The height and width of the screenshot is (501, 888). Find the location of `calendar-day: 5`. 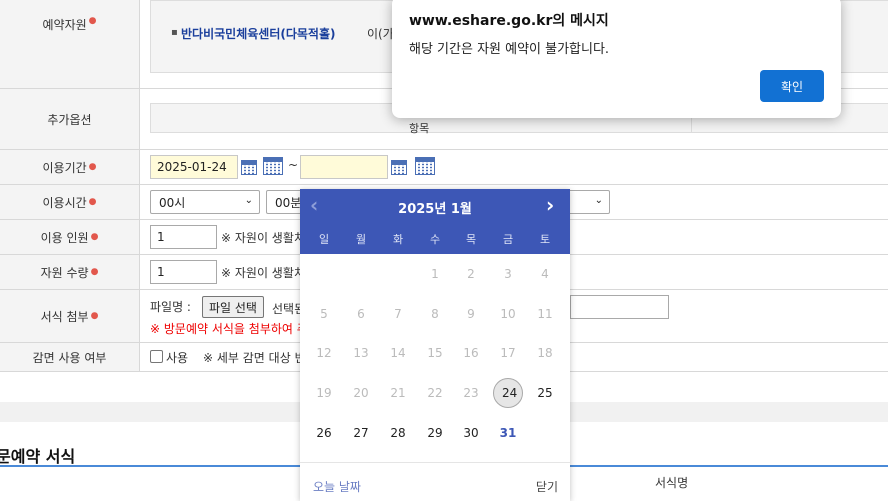

calendar-day: 5 is located at coordinates (324, 314).